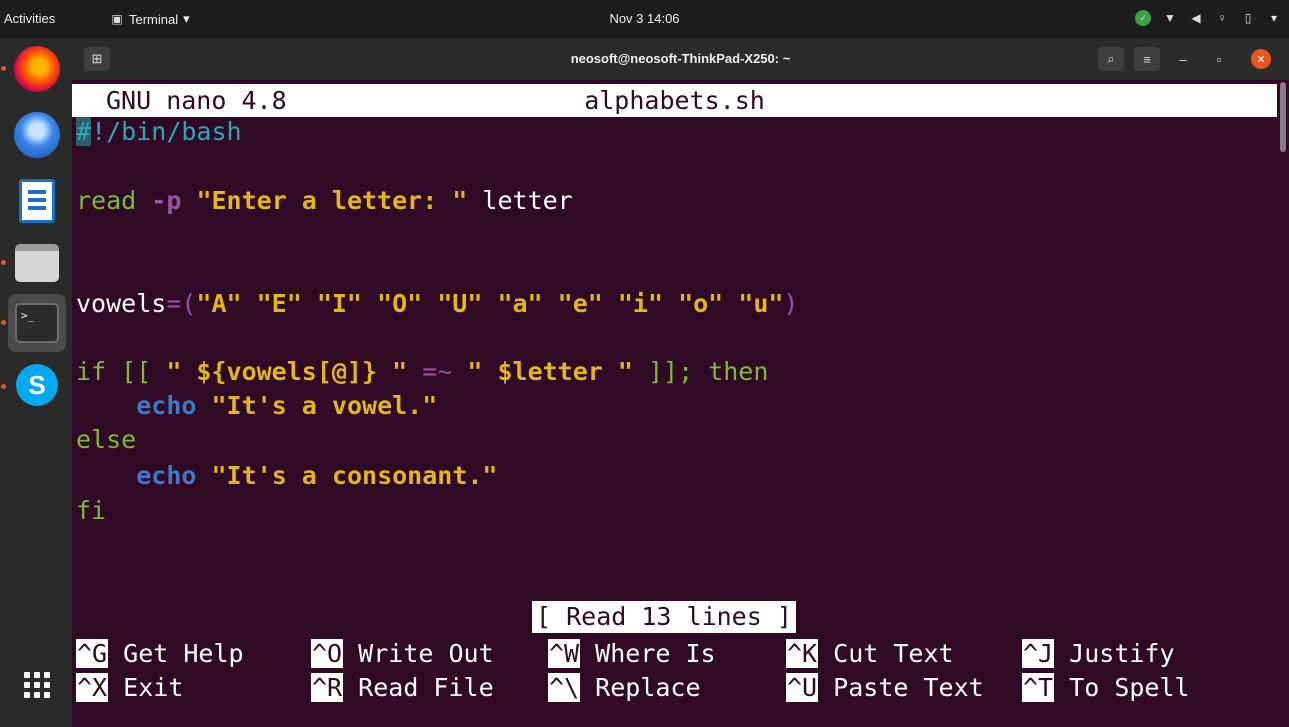 The width and height of the screenshot is (1289, 727). I want to click on thunderbird-launcher, so click(37, 135).